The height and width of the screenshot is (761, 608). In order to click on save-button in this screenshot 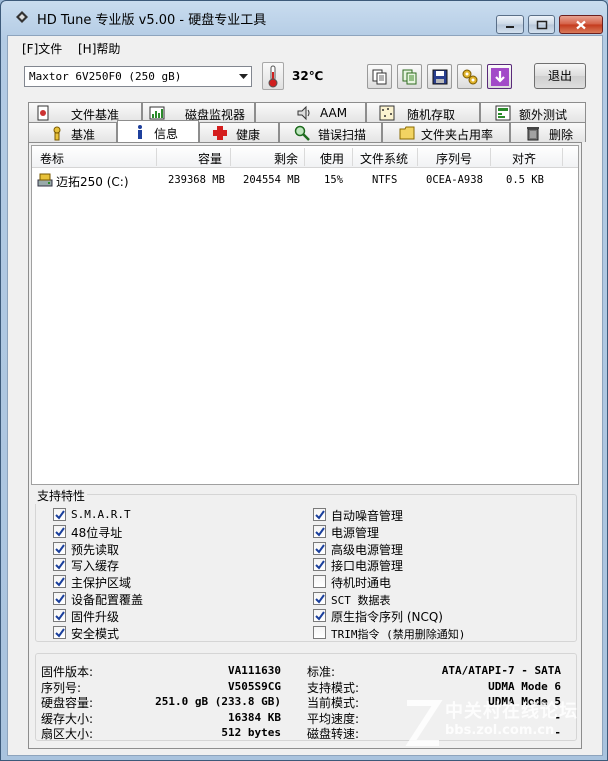, I will do `click(439, 76)`.